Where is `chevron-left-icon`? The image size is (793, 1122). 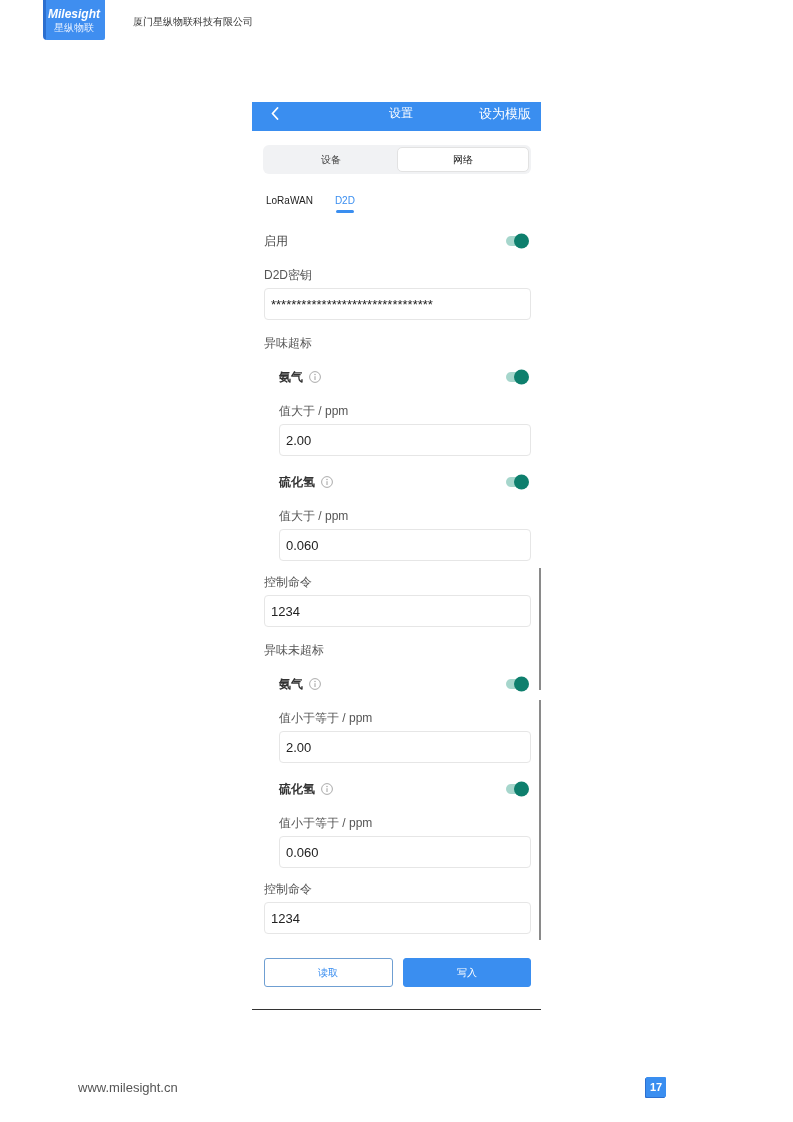 chevron-left-icon is located at coordinates (275, 113).